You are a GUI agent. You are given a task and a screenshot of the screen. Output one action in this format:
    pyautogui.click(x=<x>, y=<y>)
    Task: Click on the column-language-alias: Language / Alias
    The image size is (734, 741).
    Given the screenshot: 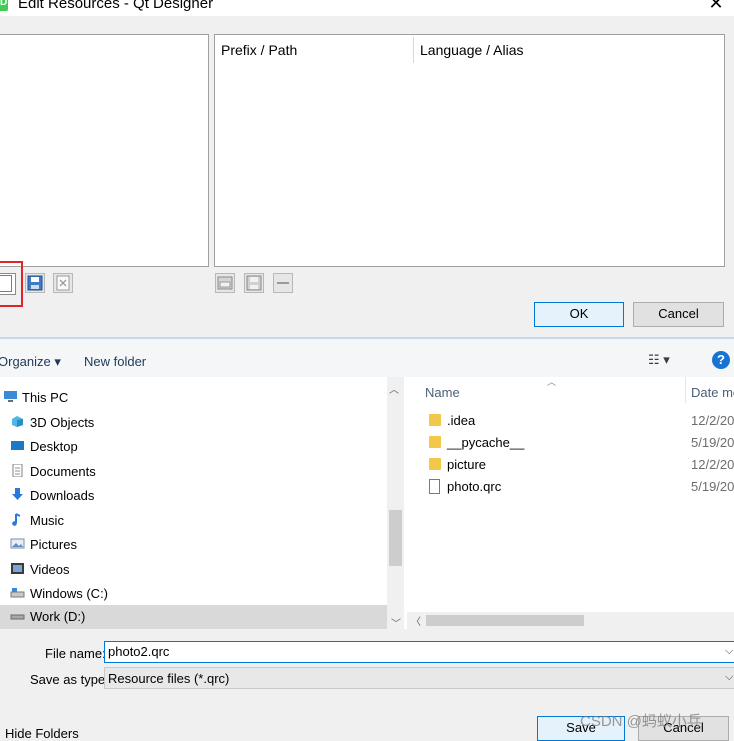 What is the action you would take?
    pyautogui.click(x=472, y=50)
    